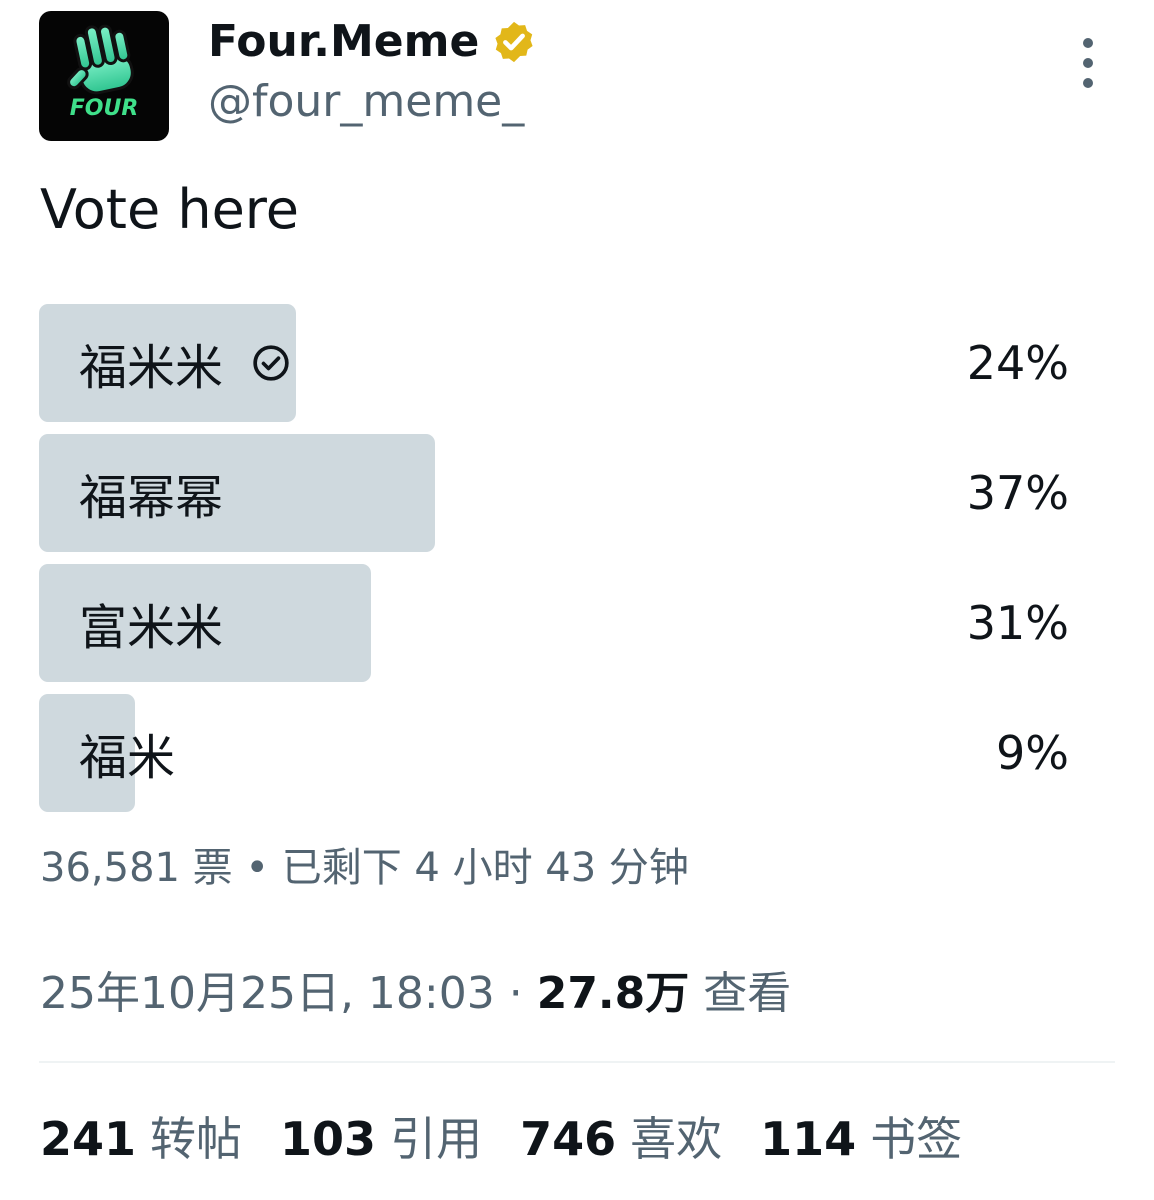 Image resolution: width=1154 pixels, height=1200 pixels. I want to click on stat-number: 114, so click(808, 1139).